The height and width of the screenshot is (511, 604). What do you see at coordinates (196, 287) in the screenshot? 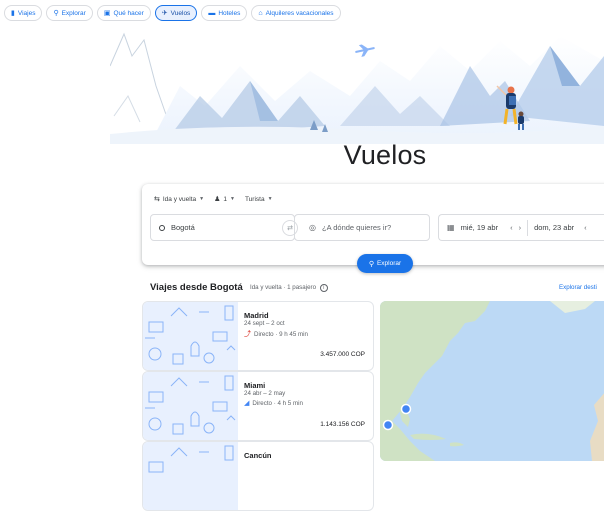
I see `section-title: Viajes desde Bogotá` at bounding box center [196, 287].